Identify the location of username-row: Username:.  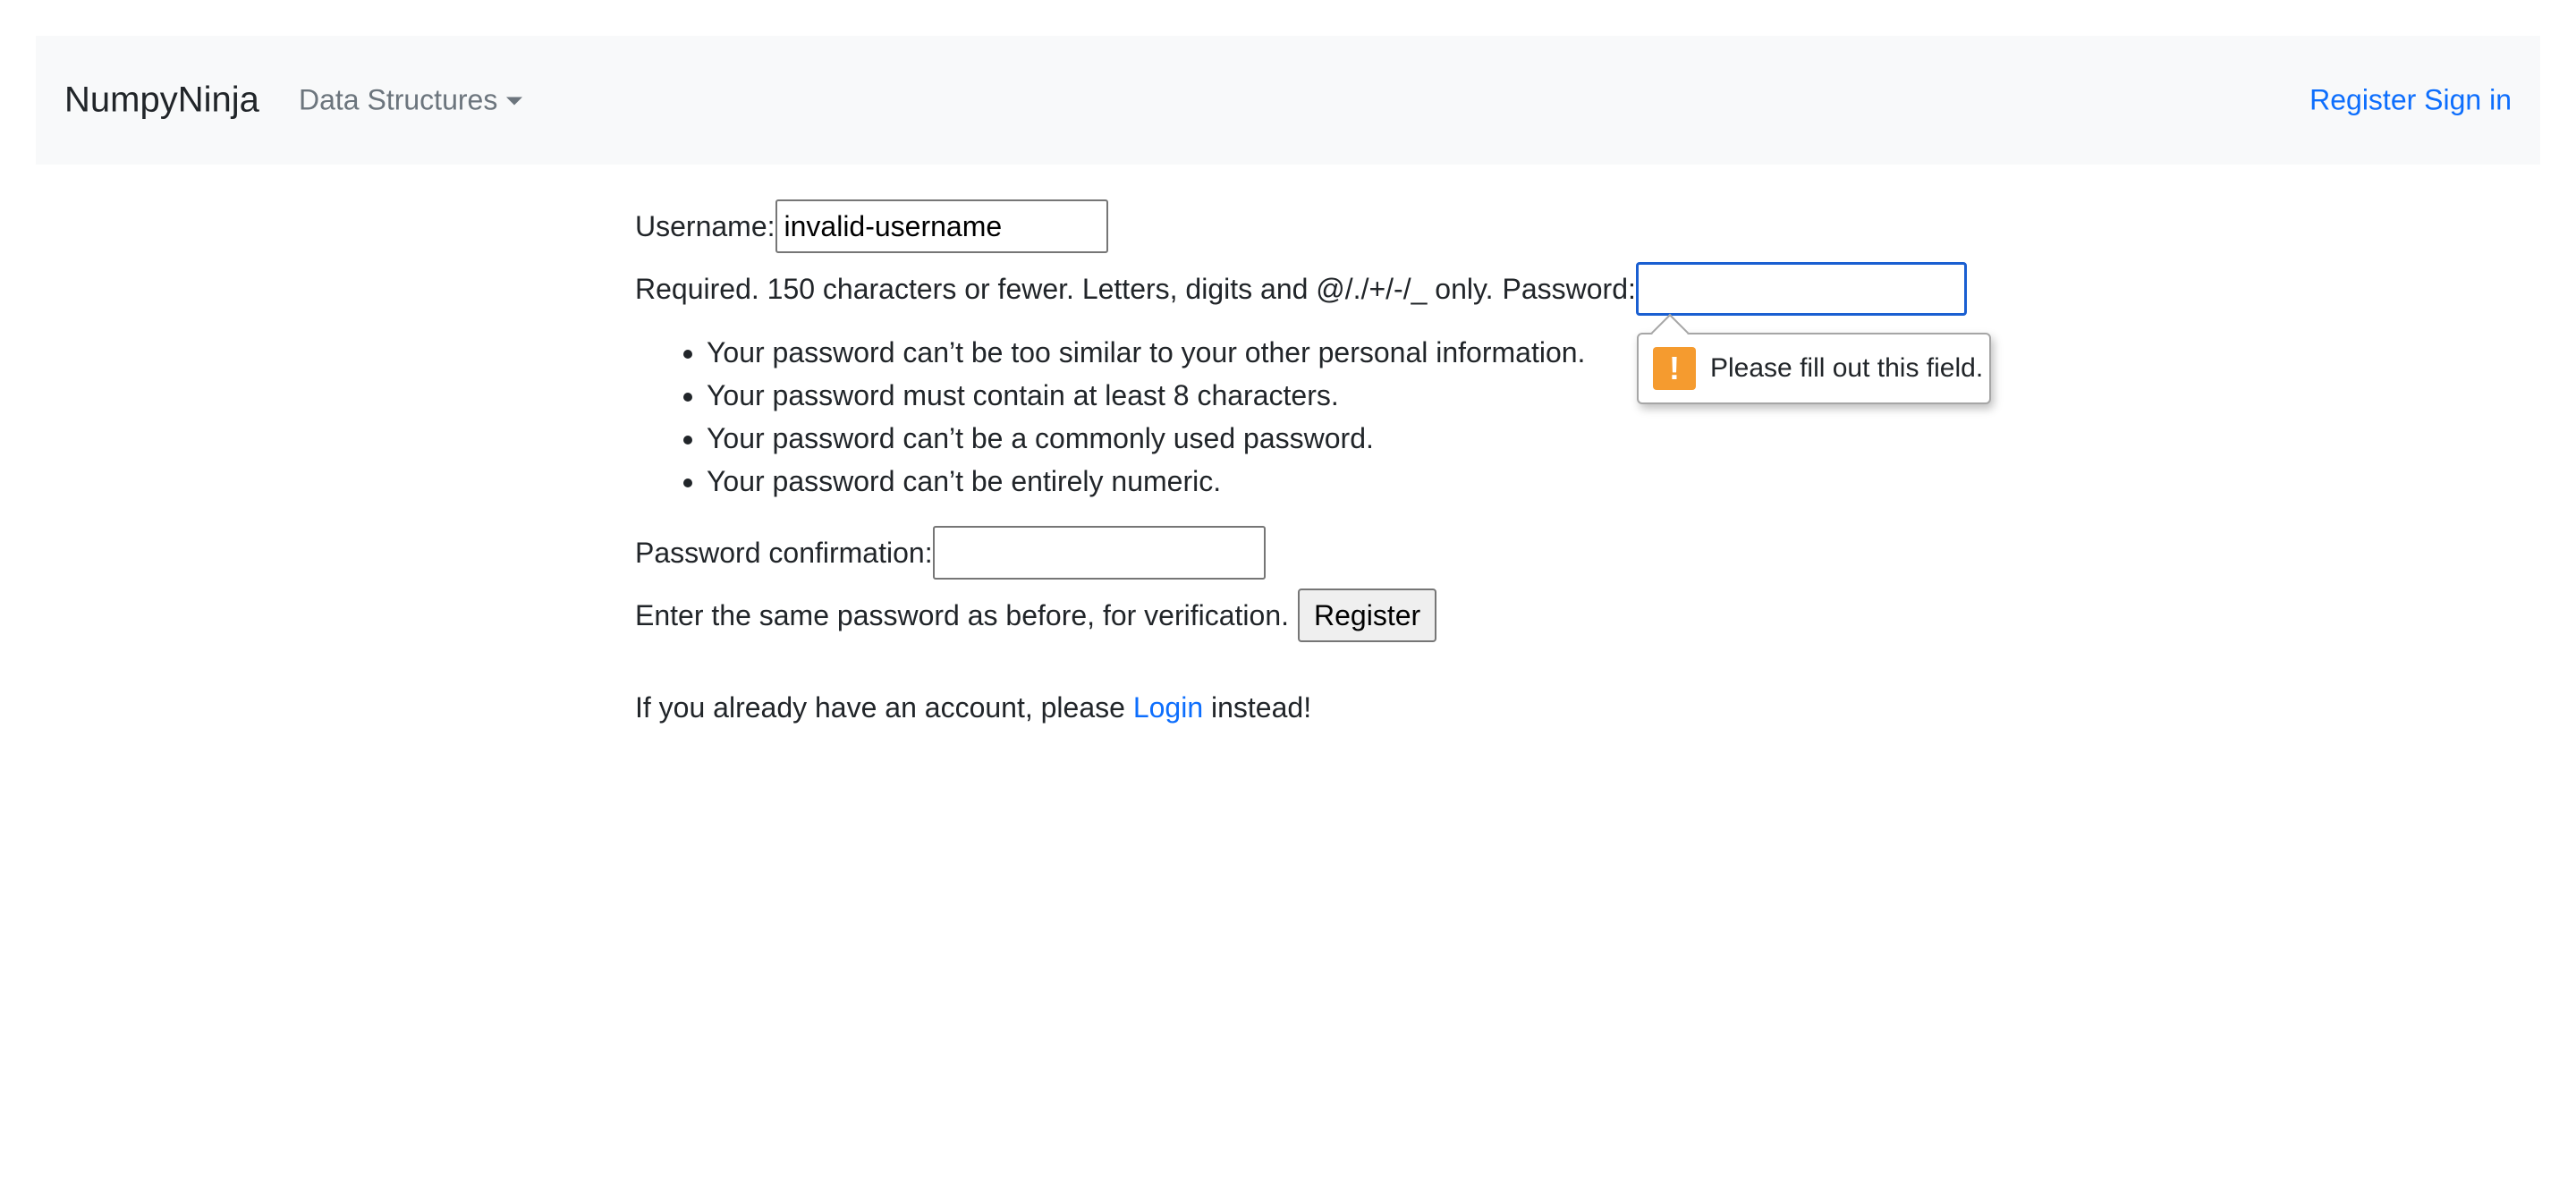
(871, 226).